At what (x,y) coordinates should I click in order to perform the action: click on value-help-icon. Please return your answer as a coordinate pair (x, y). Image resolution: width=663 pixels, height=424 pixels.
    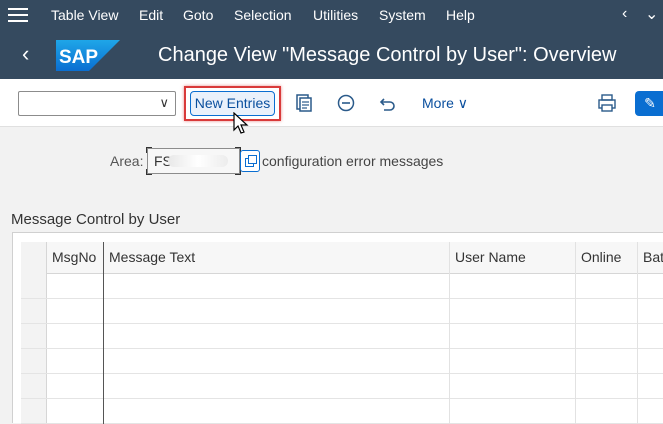
    Looking at the image, I should click on (250, 161).